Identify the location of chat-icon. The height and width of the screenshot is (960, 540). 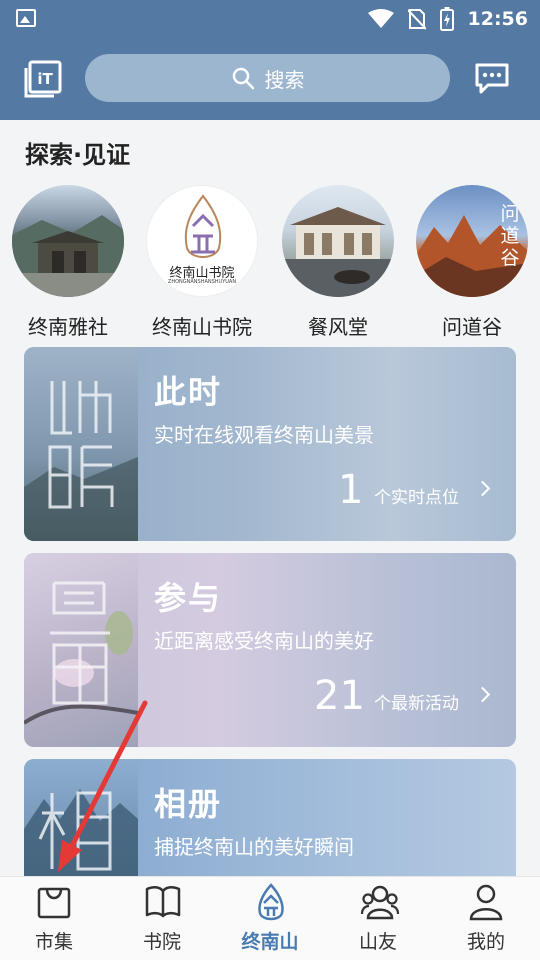
(492, 78).